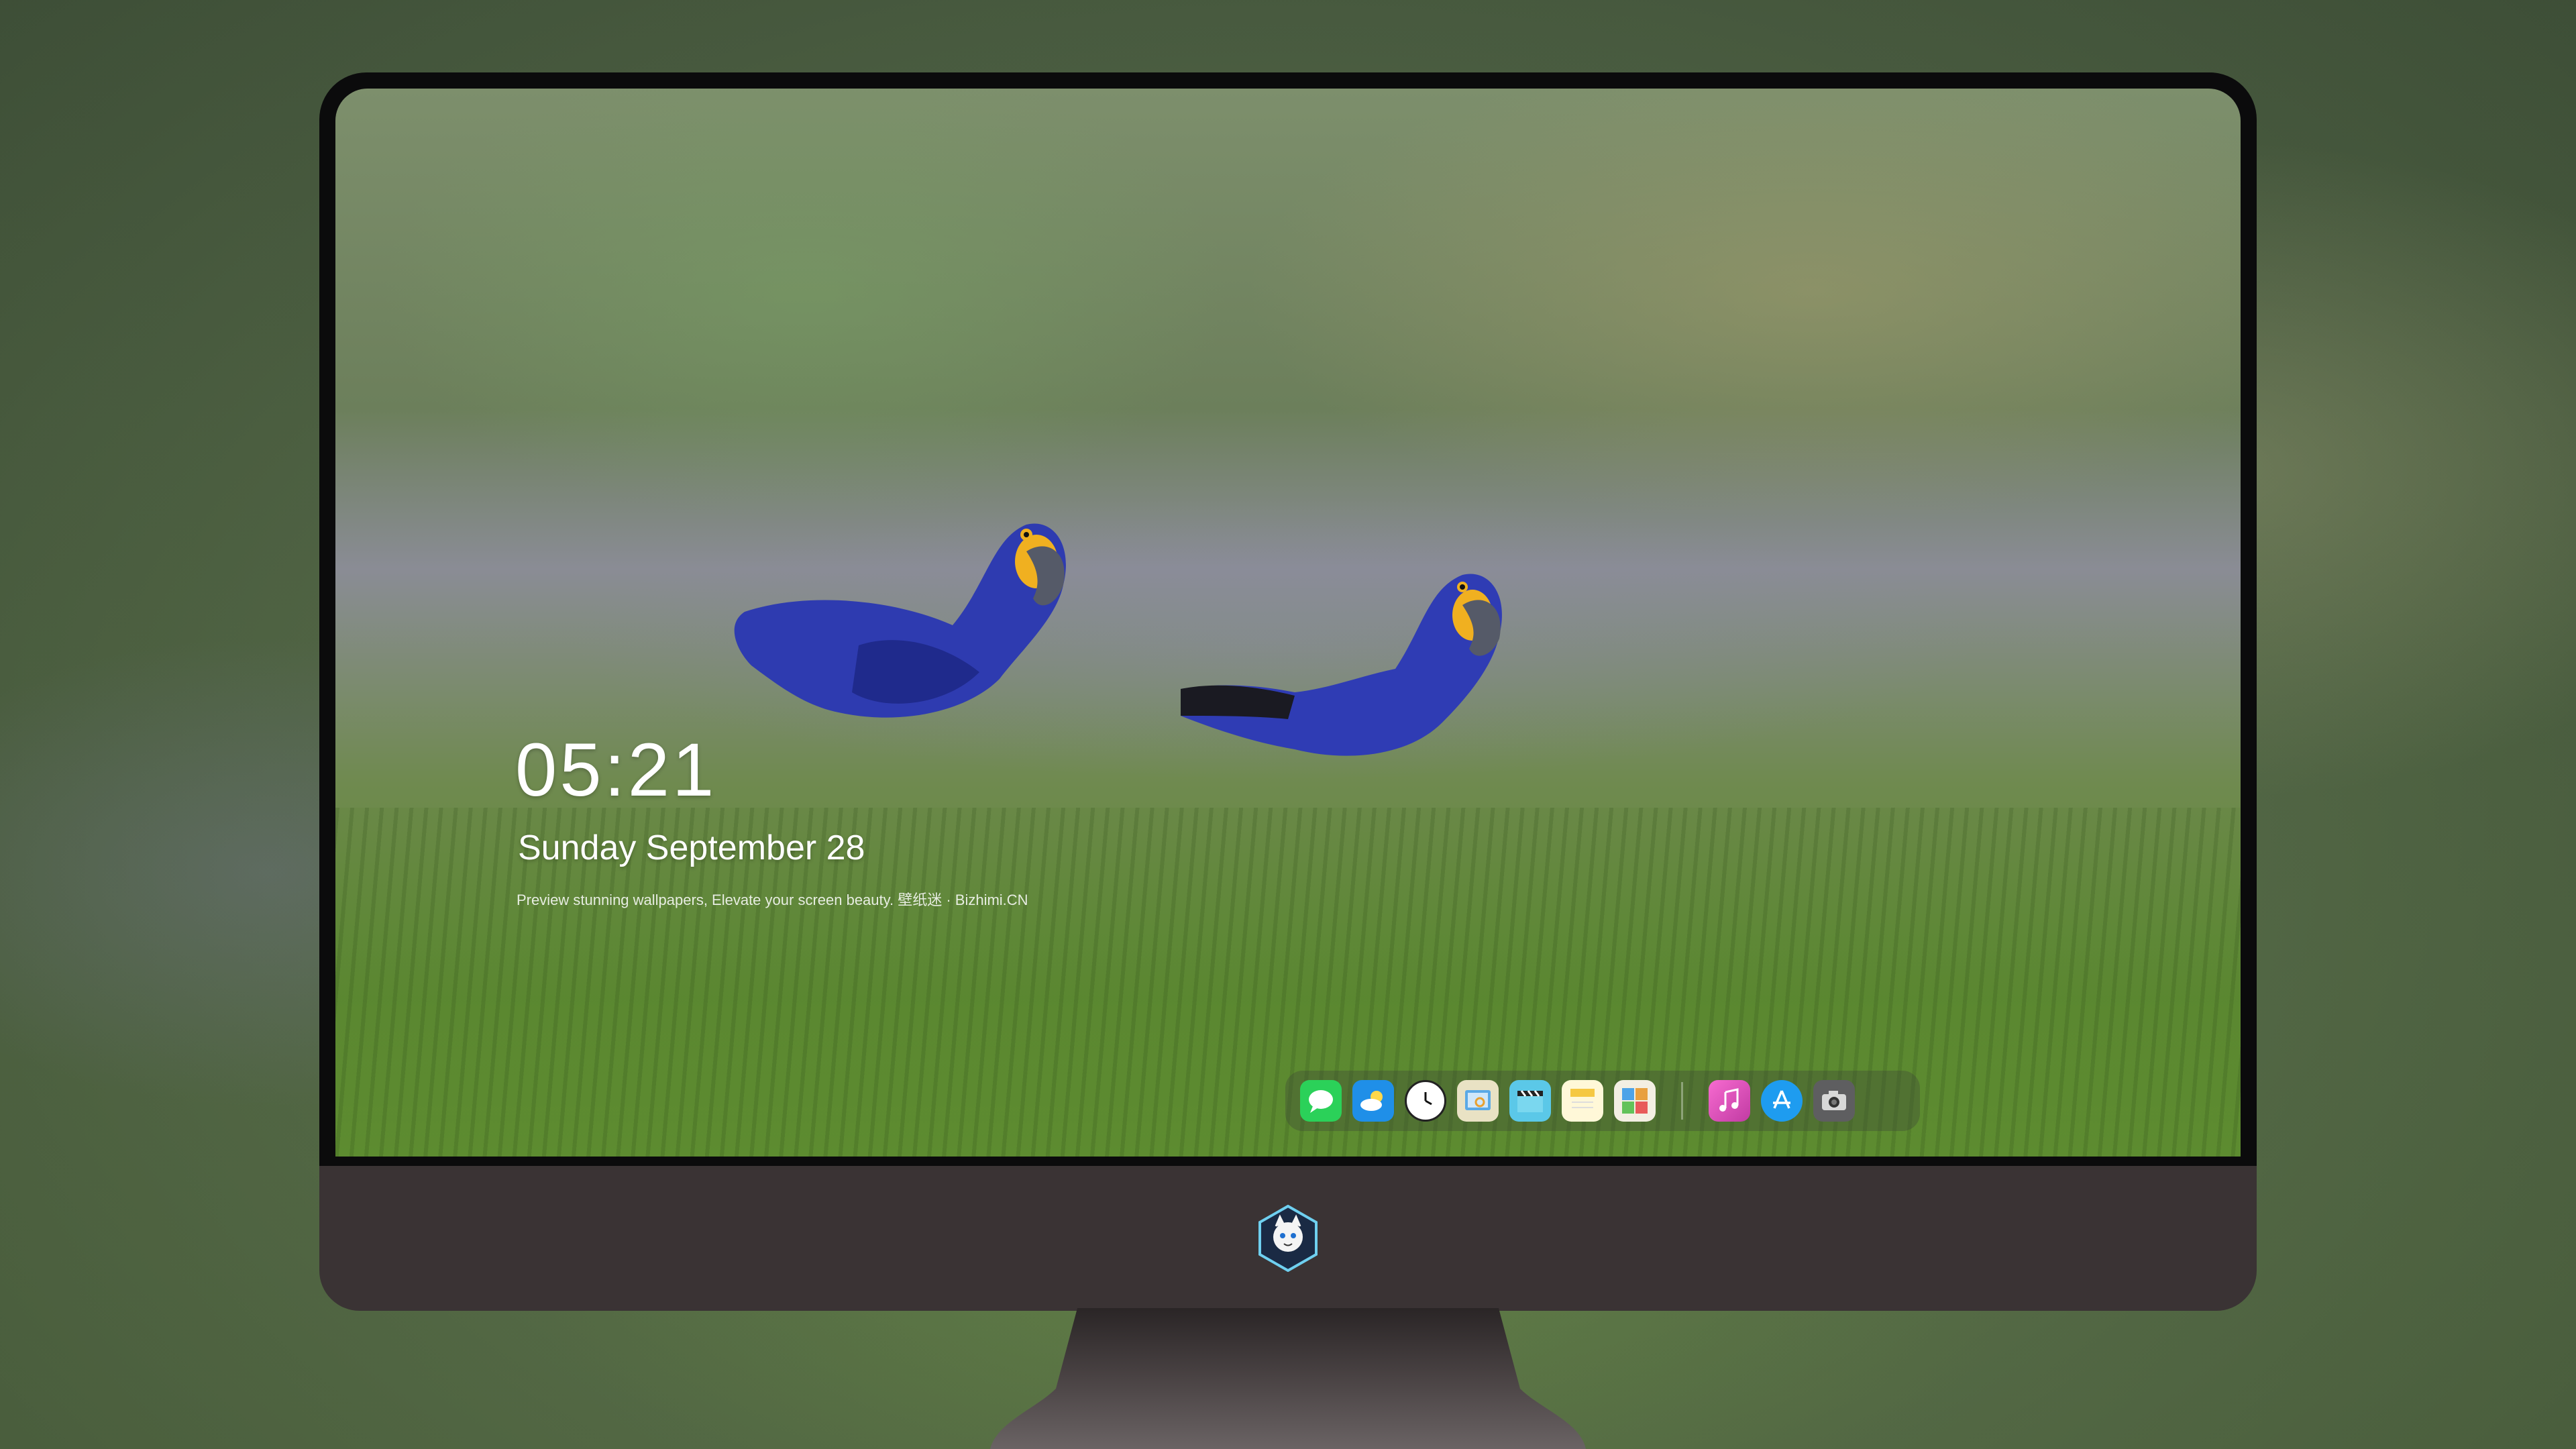 The height and width of the screenshot is (1449, 2576). I want to click on parrot-left, so click(900, 620).